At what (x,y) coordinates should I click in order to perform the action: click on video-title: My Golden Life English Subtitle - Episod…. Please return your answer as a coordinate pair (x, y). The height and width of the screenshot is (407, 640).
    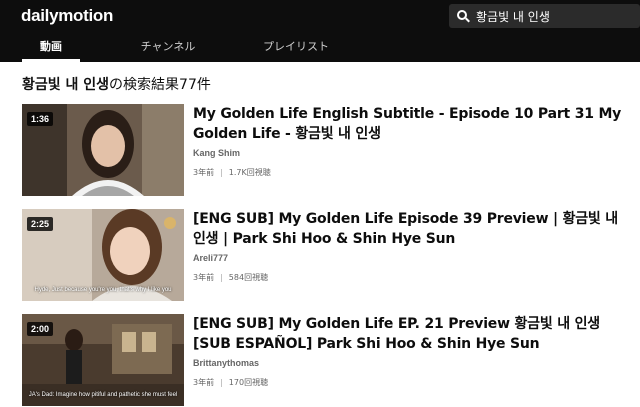
    Looking at the image, I should click on (407, 124).